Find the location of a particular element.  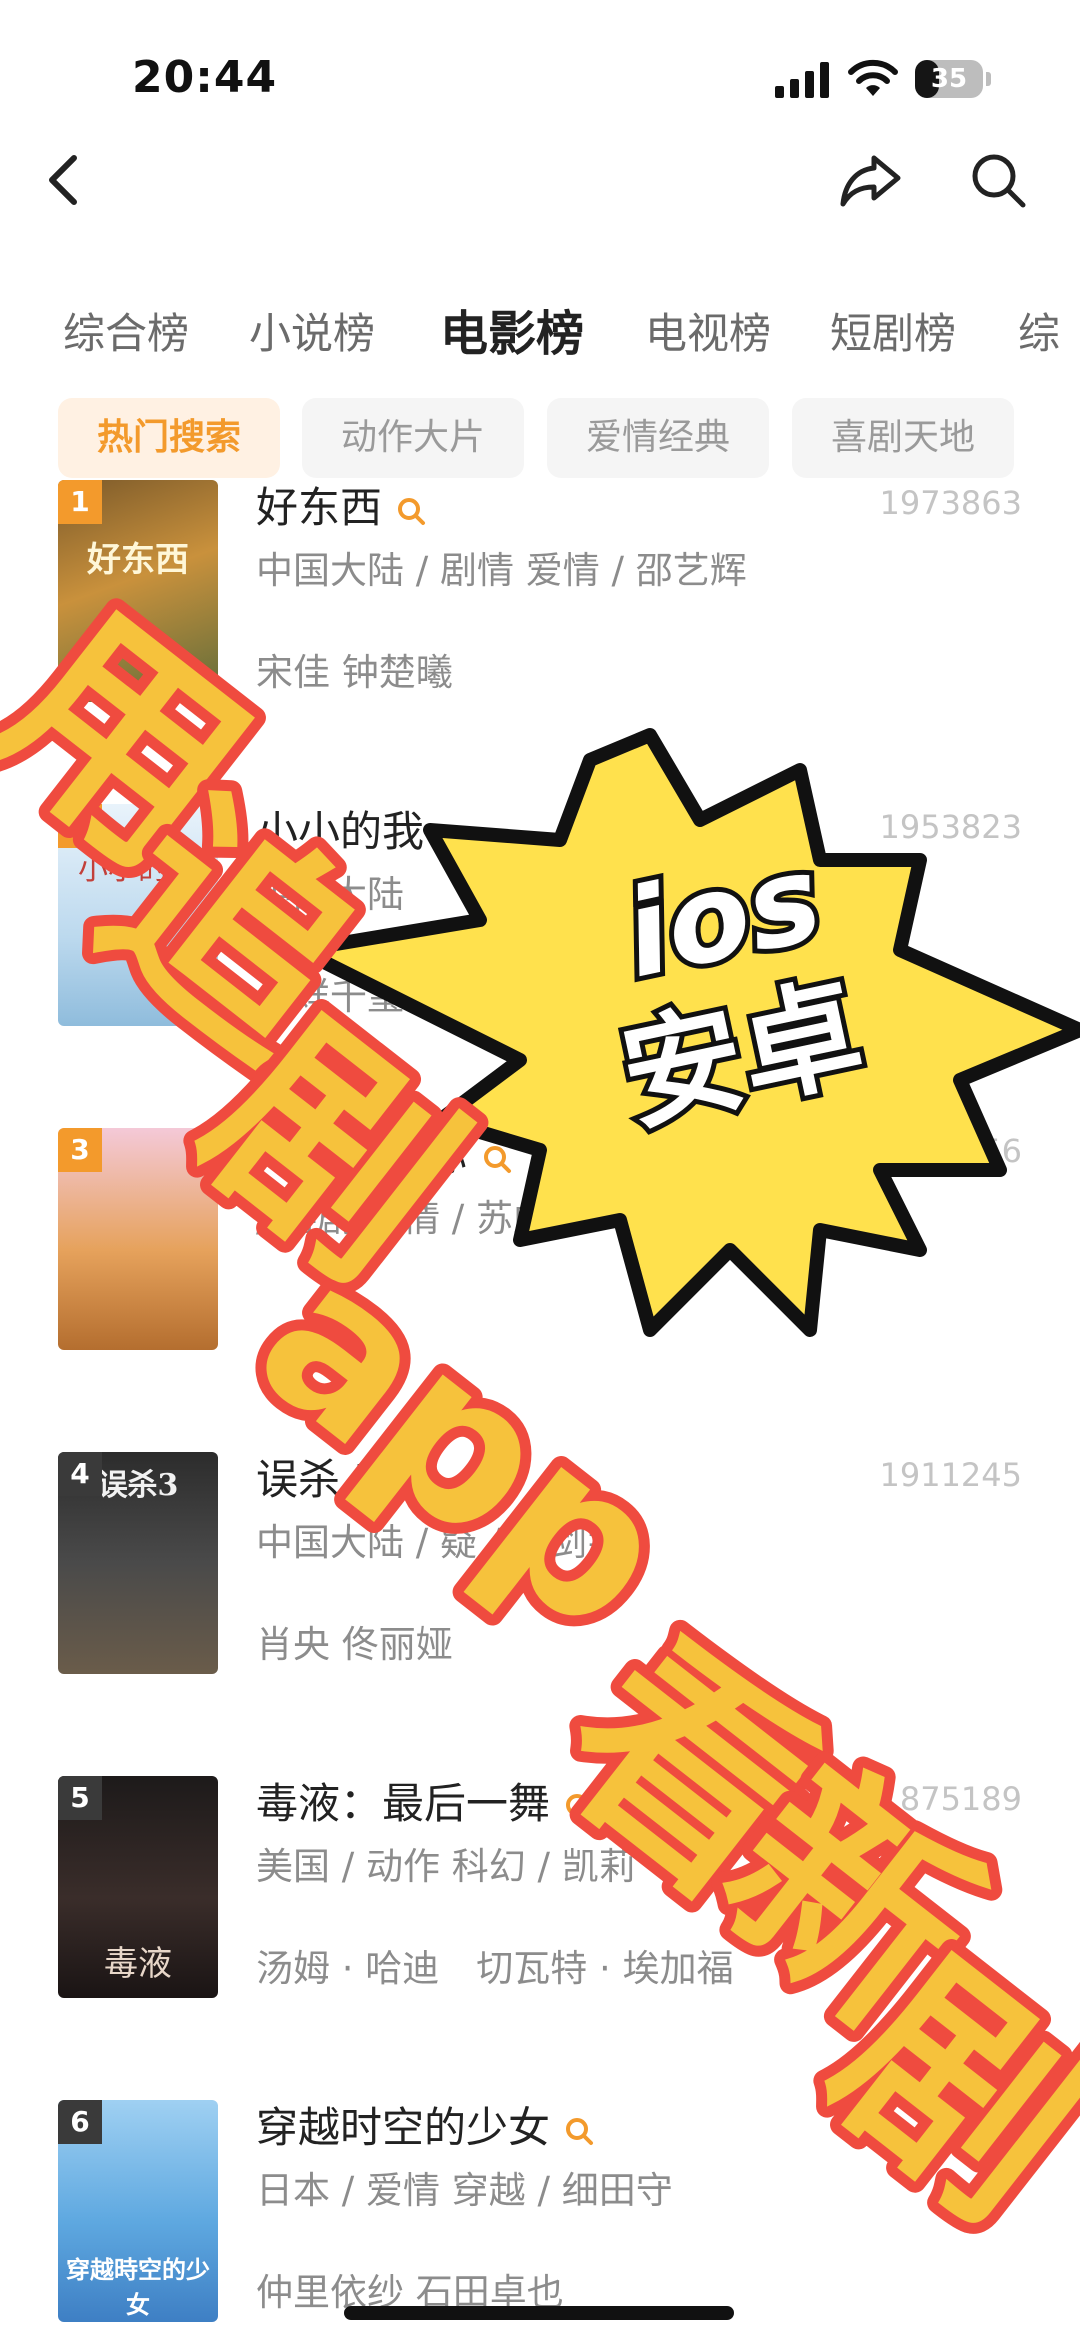

poster-title: 好东西 is located at coordinates (138, 560).